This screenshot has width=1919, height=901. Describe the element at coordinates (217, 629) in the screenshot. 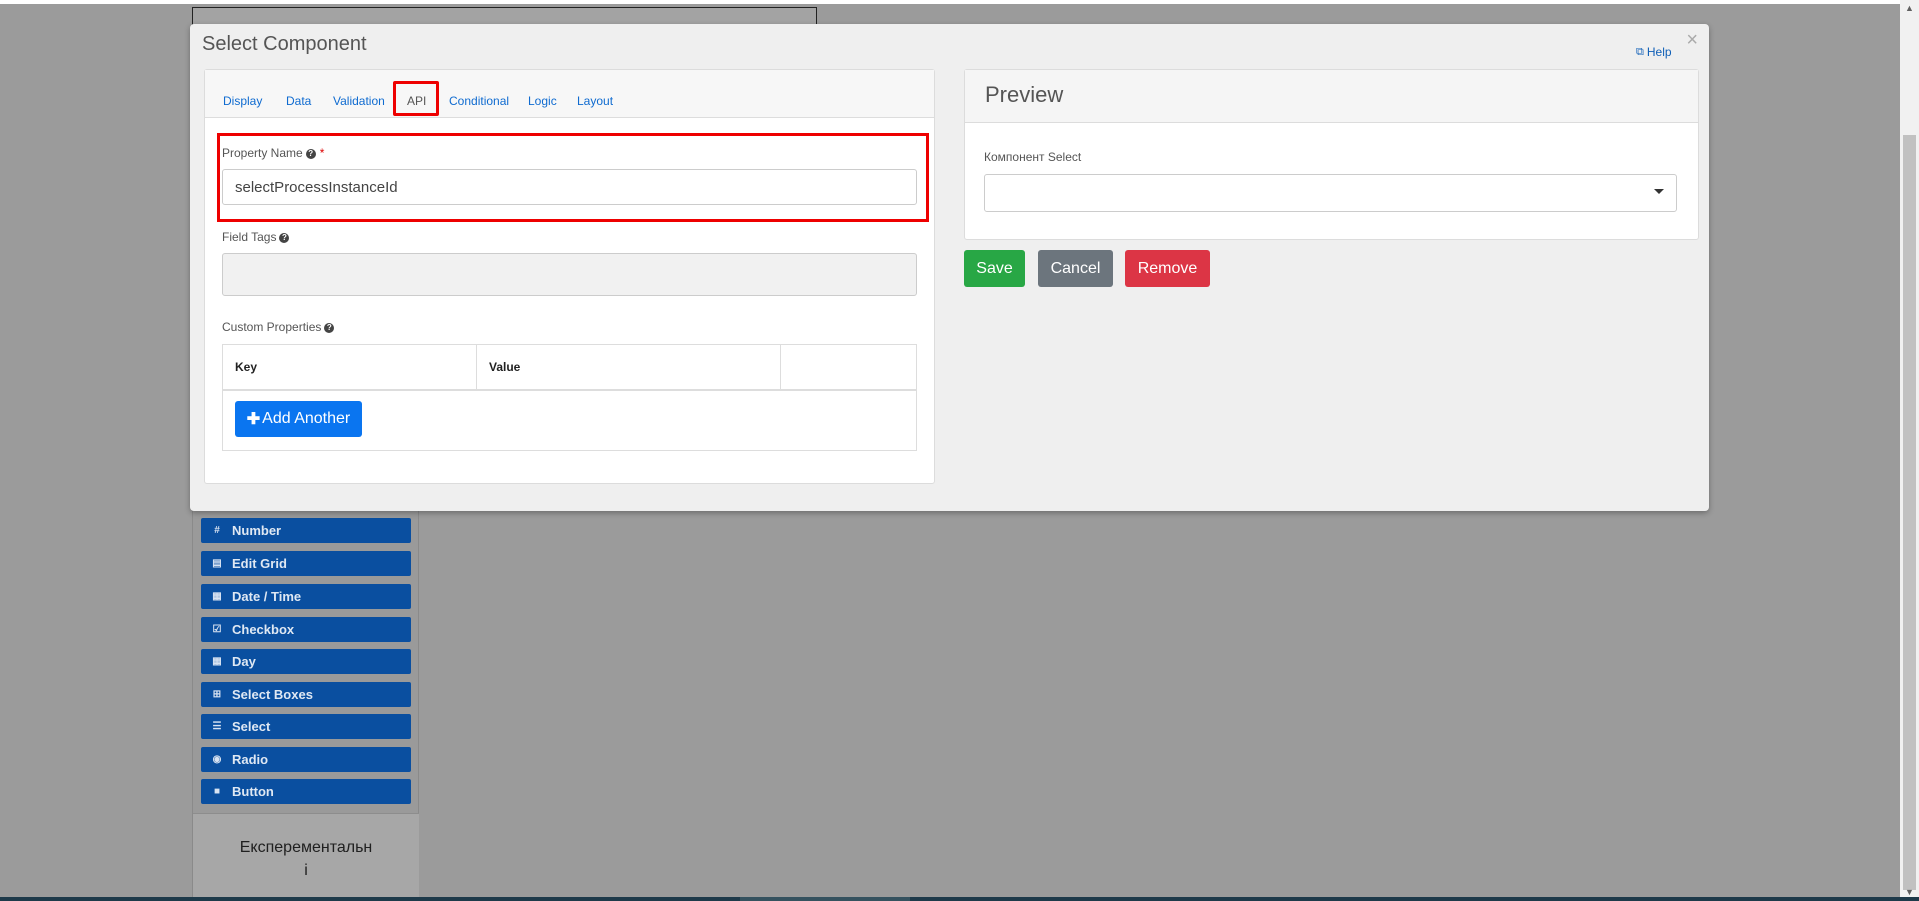

I see `check-square-icon: ☑` at that location.